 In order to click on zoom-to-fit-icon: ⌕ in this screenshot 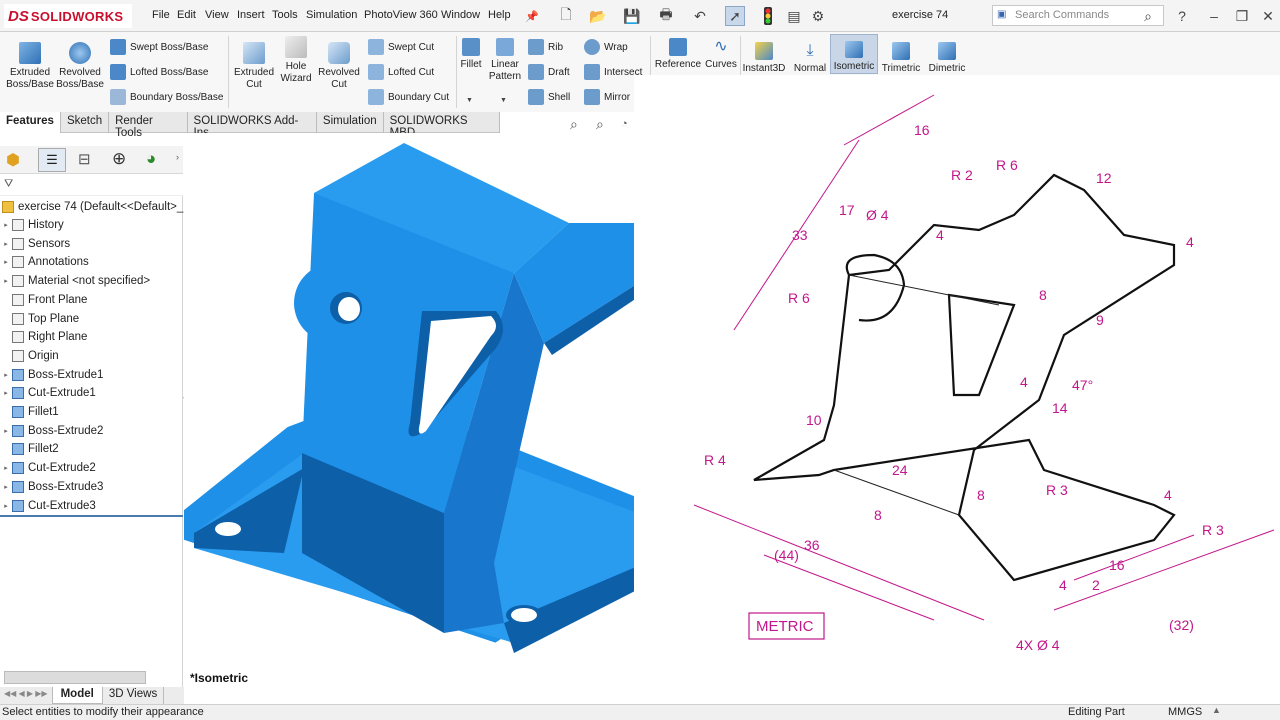, I will do `click(574, 124)`.